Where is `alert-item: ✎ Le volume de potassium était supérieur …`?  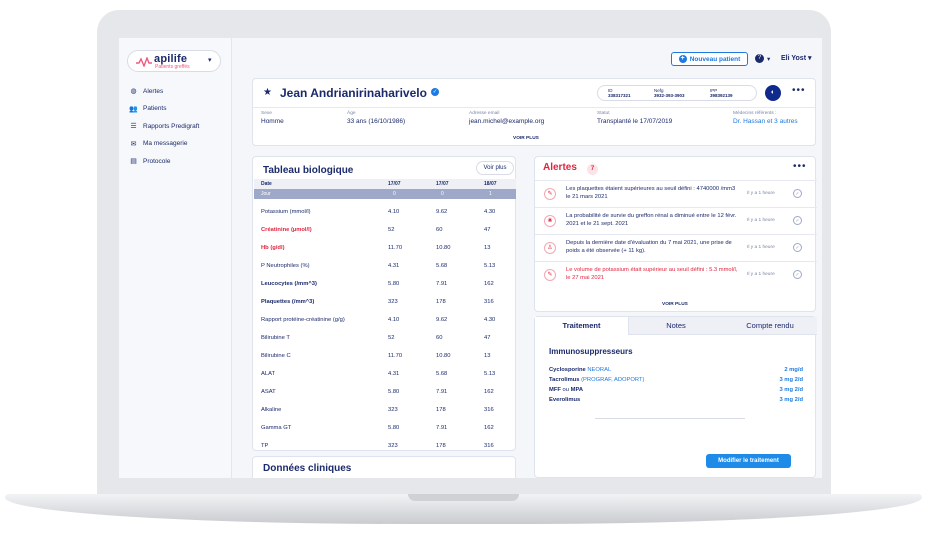 alert-item: ✎ Le volume de potassium était supérieur … is located at coordinates (676, 274).